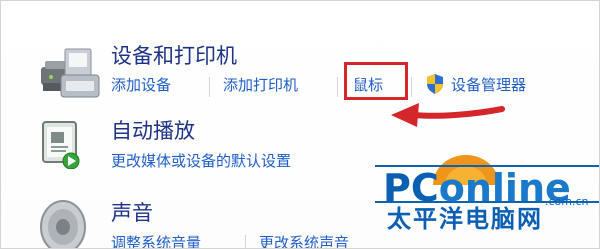  What do you see at coordinates (61, 144) in the screenshot?
I see `autoplay-icon` at bounding box center [61, 144].